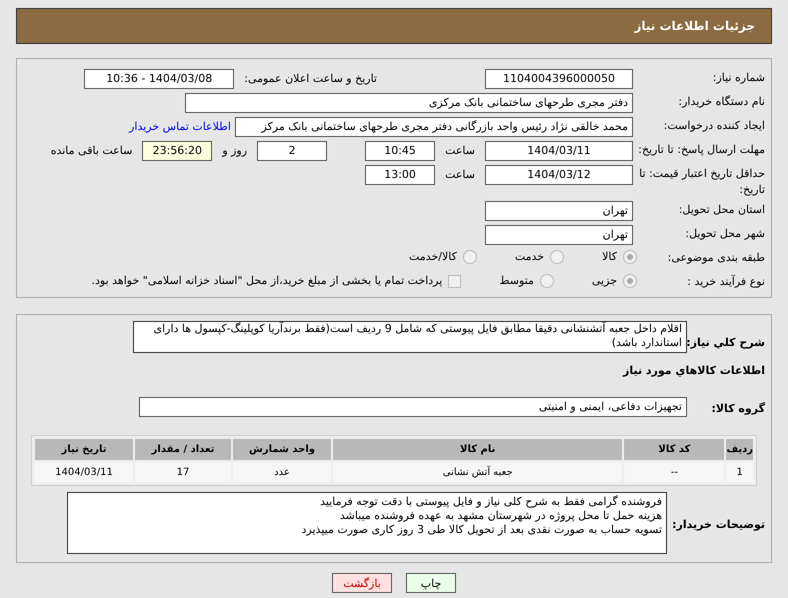 The height and width of the screenshot is (598, 788). Describe the element at coordinates (716, 257) in the screenshot. I see `field-label: طبقه بندی موضوعی:` at that location.